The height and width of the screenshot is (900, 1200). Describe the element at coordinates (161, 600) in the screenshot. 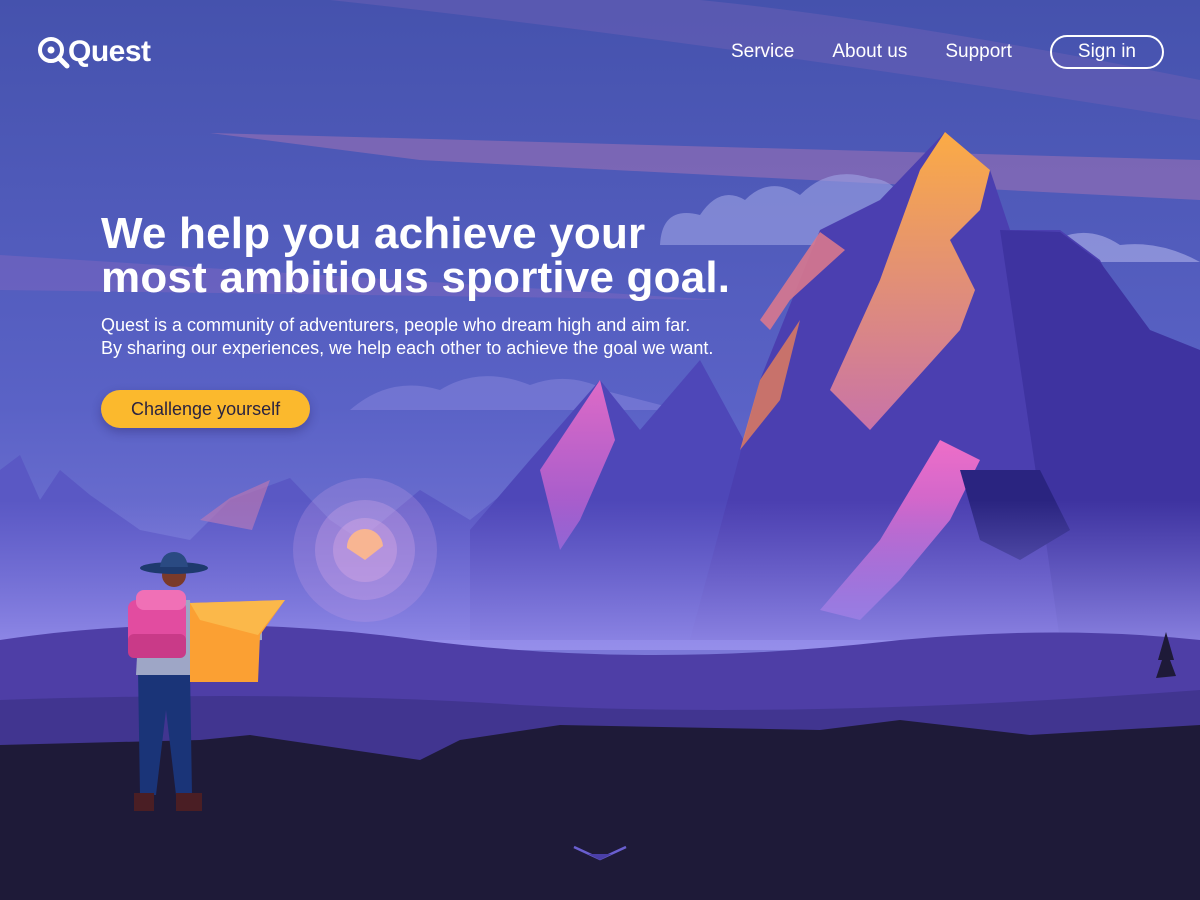

I see `hiker-bedroll` at that location.